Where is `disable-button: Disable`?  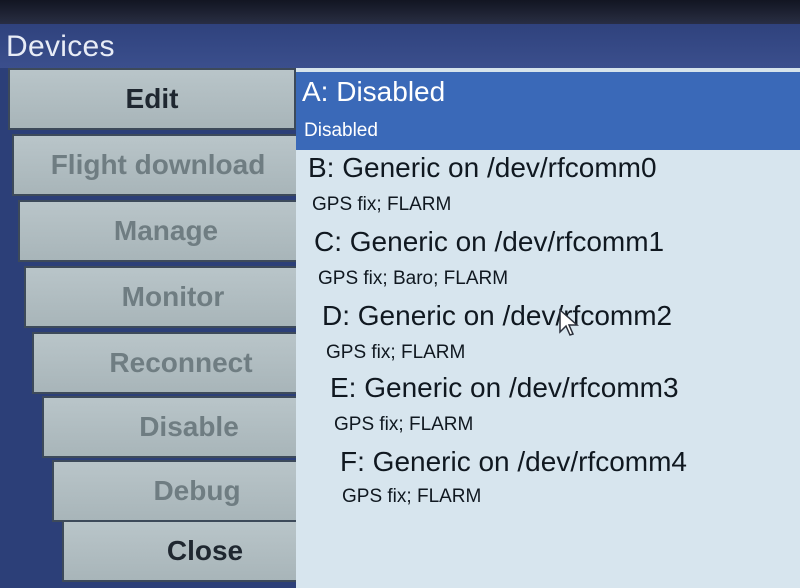 disable-button: Disable is located at coordinates (189, 427).